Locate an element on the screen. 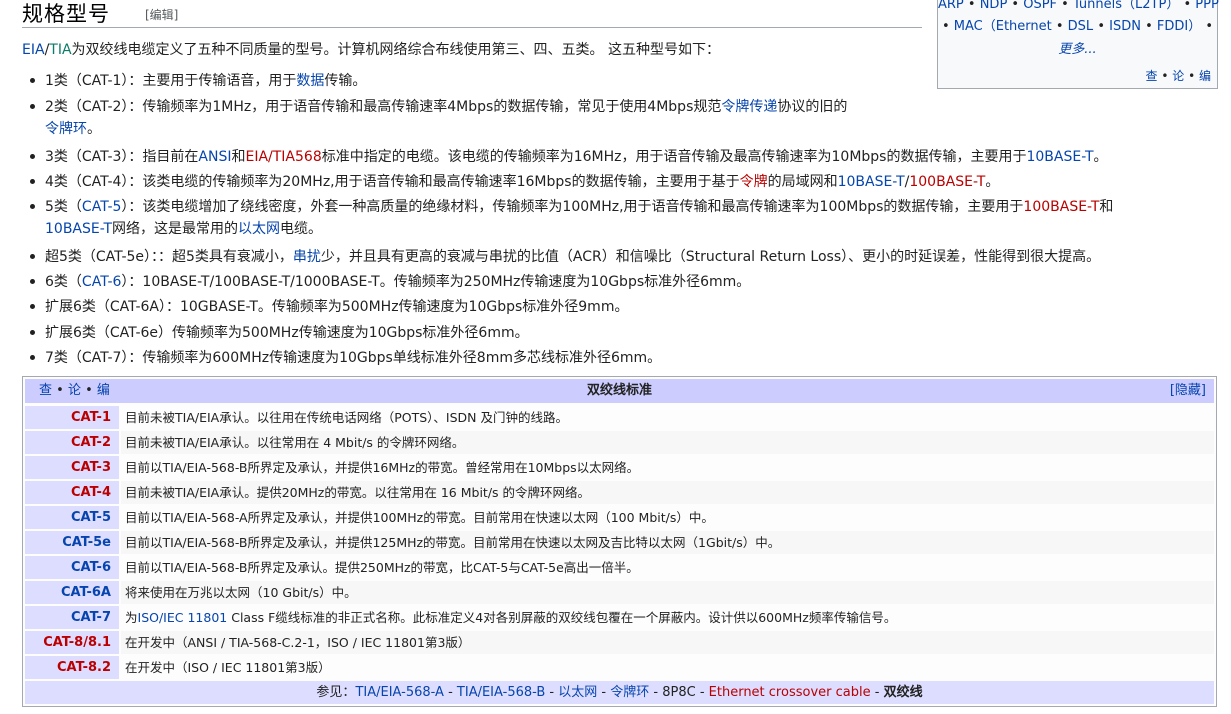  ethernet-link: 以太网 is located at coordinates (259, 229).